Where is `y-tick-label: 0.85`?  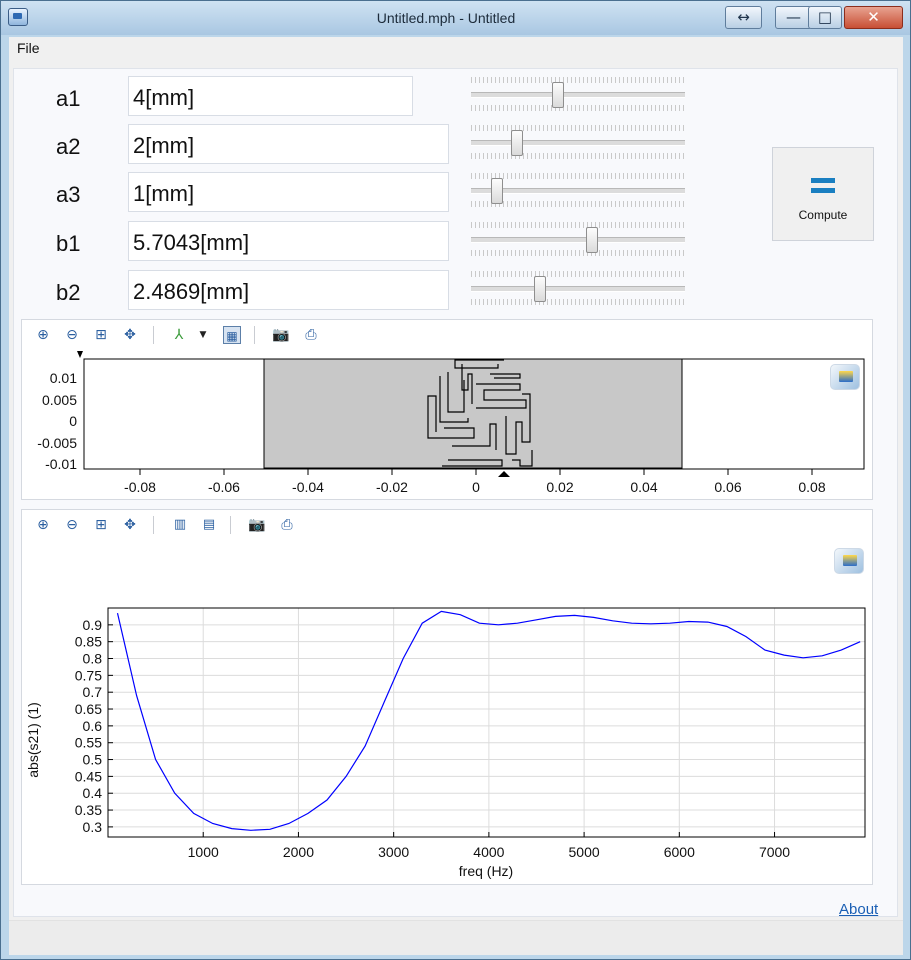
y-tick-label: 0.85 is located at coordinates (88, 642).